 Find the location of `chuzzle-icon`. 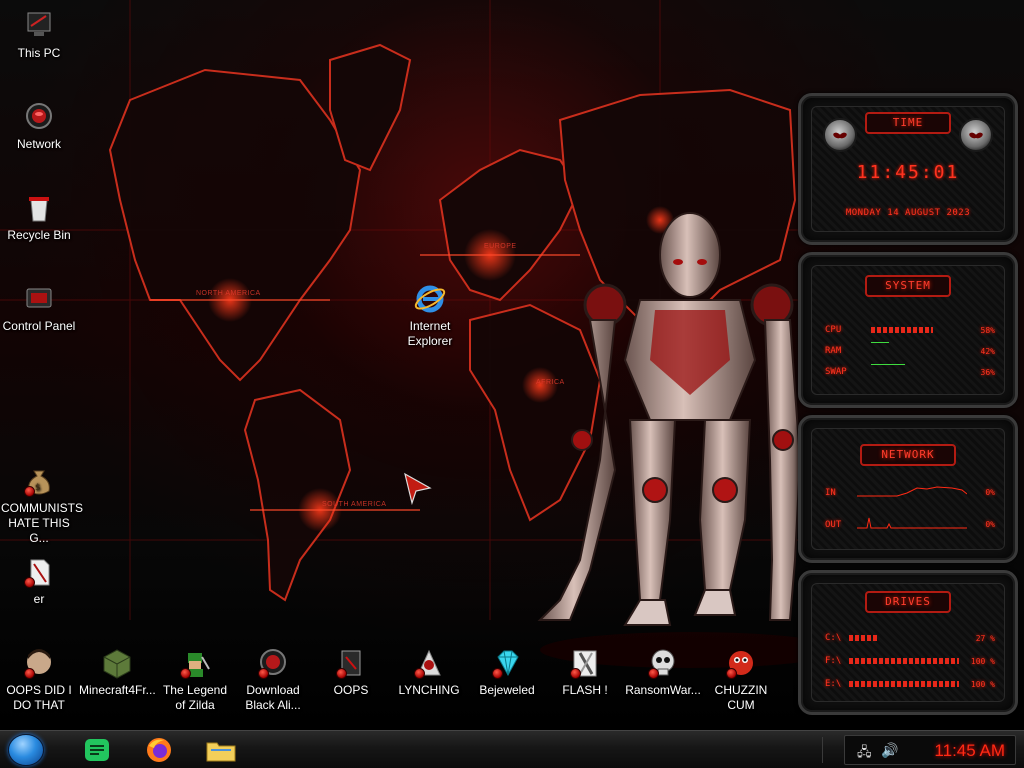

chuzzle-icon is located at coordinates (741, 663).